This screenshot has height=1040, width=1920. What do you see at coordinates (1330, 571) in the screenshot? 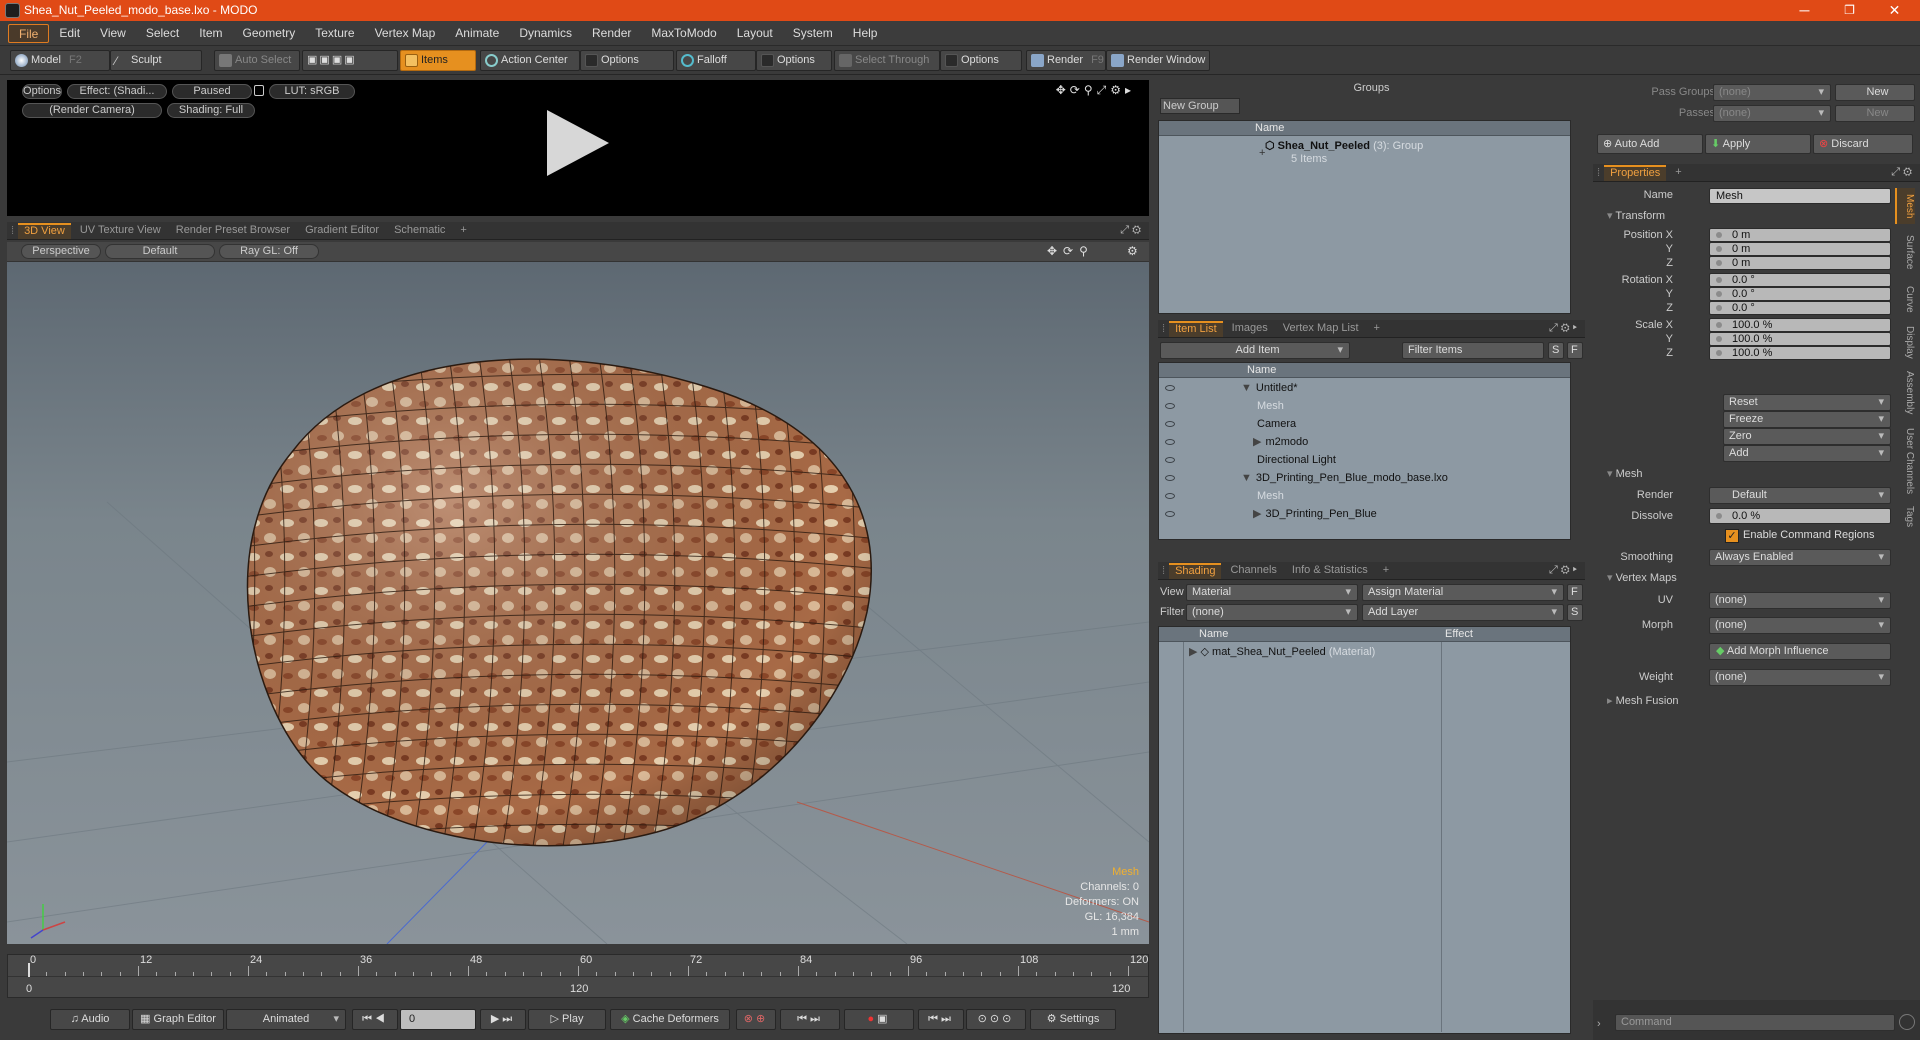
I see `tab-info-statistics: Info & Statistics` at bounding box center [1330, 571].